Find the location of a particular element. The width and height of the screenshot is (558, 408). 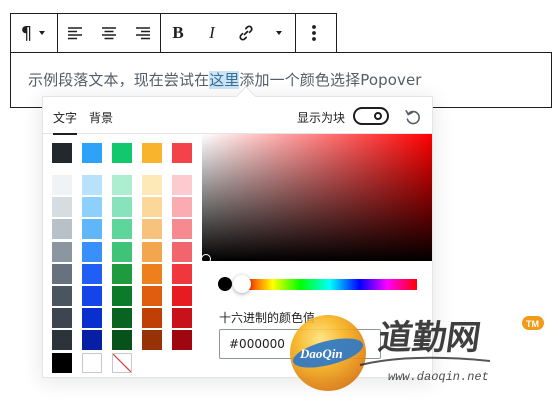

italic-button: I is located at coordinates (212, 33).